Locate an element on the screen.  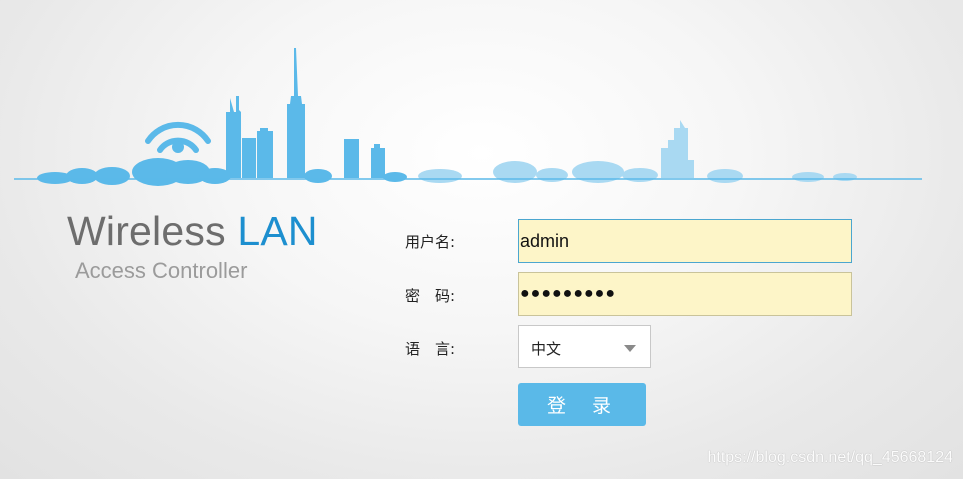
username-label: 用户名: is located at coordinates (430, 242).